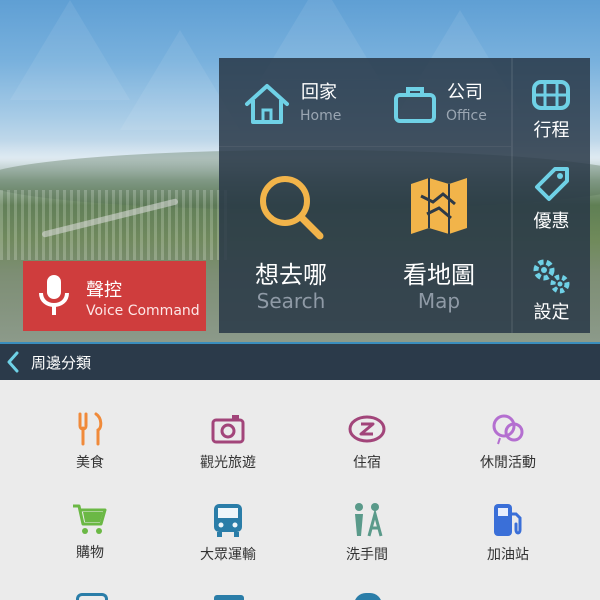 This screenshot has height=600, width=600. What do you see at coordinates (104, 290) in the screenshot?
I see `voice-title: 聲控` at bounding box center [104, 290].